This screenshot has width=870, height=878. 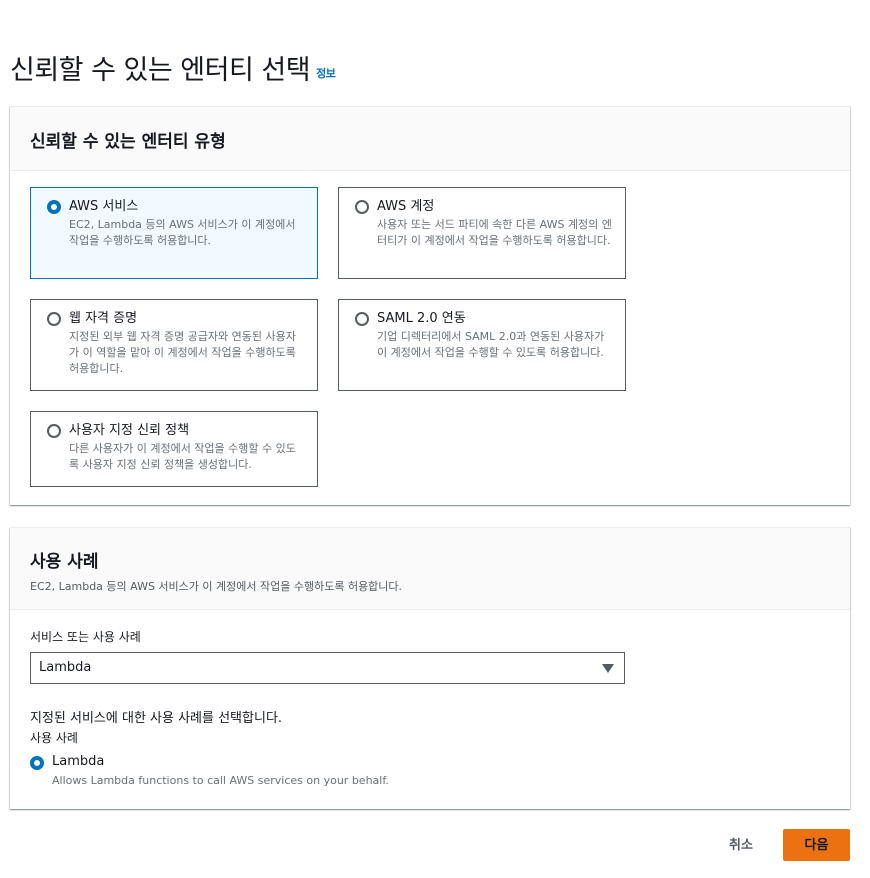 What do you see at coordinates (362, 207) in the screenshot?
I see `radio-aws-account` at bounding box center [362, 207].